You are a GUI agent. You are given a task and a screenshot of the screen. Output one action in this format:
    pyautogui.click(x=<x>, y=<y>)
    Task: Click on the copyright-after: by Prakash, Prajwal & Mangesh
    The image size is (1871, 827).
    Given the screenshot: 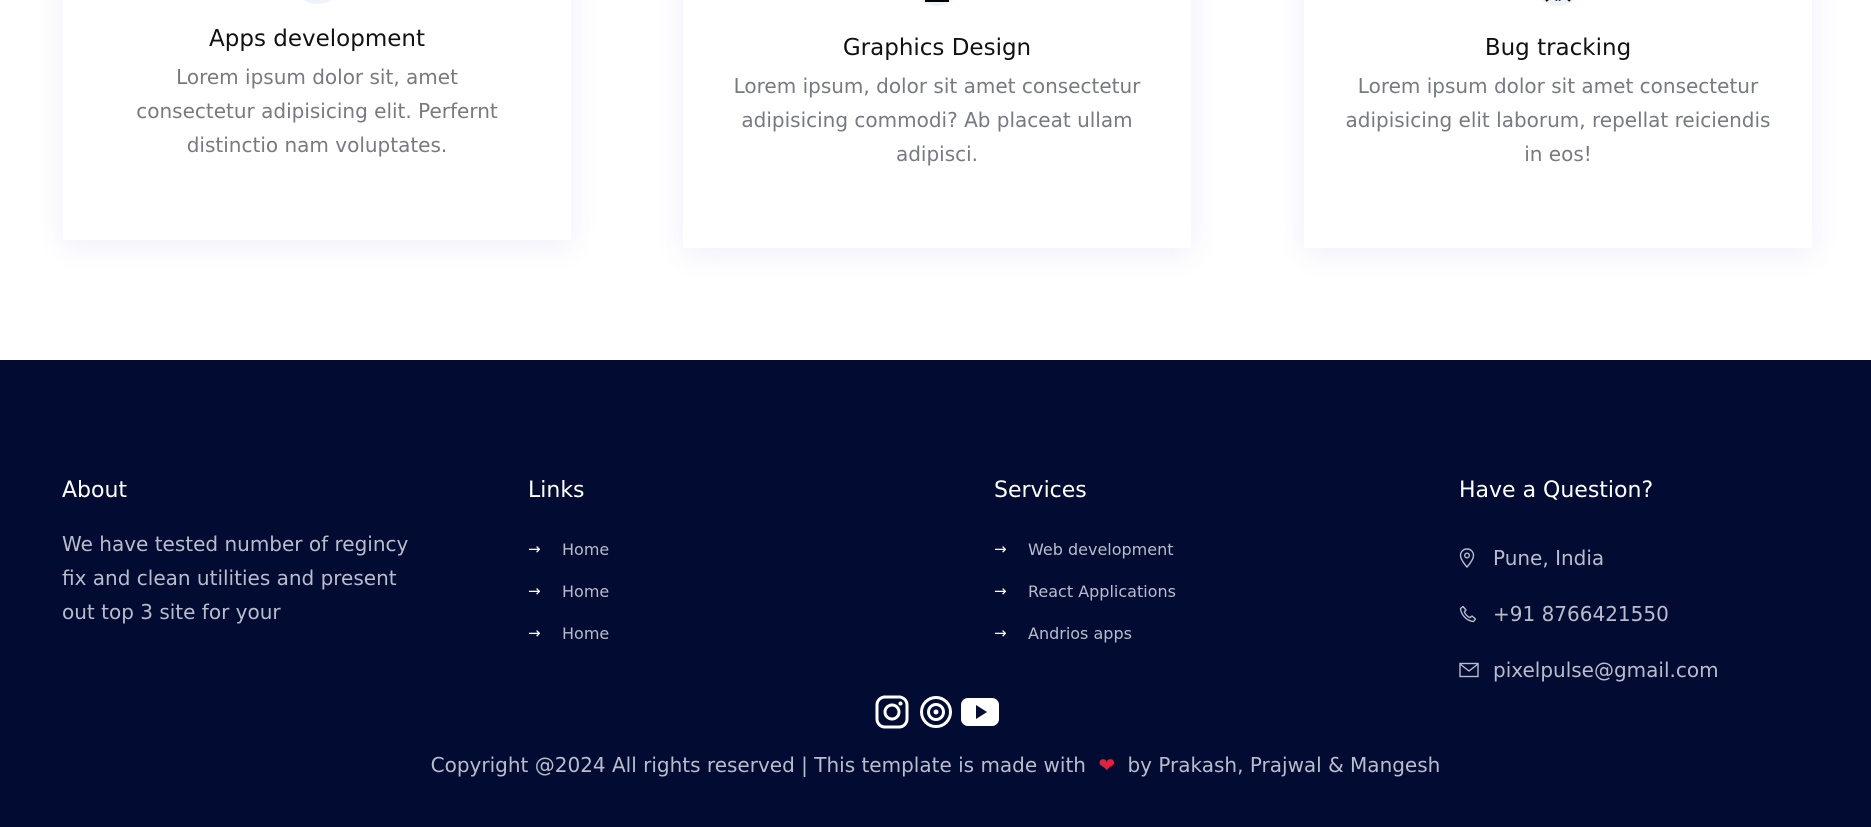 What is the action you would take?
    pyautogui.click(x=1284, y=765)
    